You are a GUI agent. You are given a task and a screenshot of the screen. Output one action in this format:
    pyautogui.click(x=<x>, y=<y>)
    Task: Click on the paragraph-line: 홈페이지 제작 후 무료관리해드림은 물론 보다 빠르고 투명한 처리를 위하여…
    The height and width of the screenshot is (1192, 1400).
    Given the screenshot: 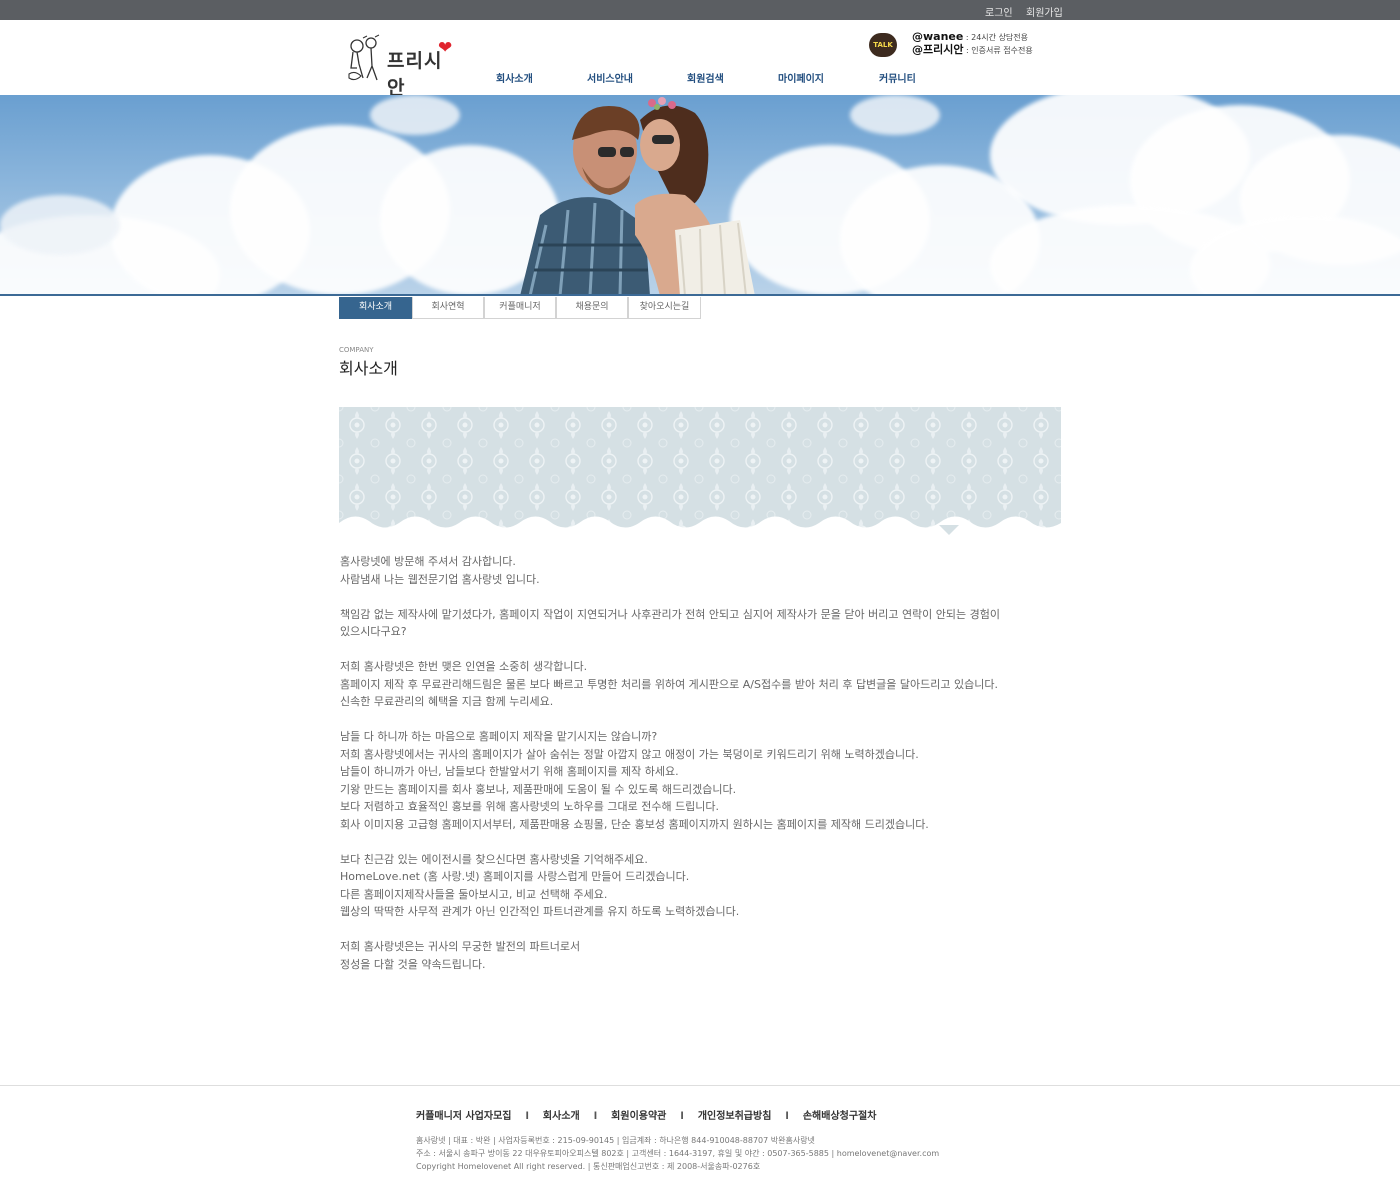 What is the action you would take?
    pyautogui.click(x=669, y=684)
    